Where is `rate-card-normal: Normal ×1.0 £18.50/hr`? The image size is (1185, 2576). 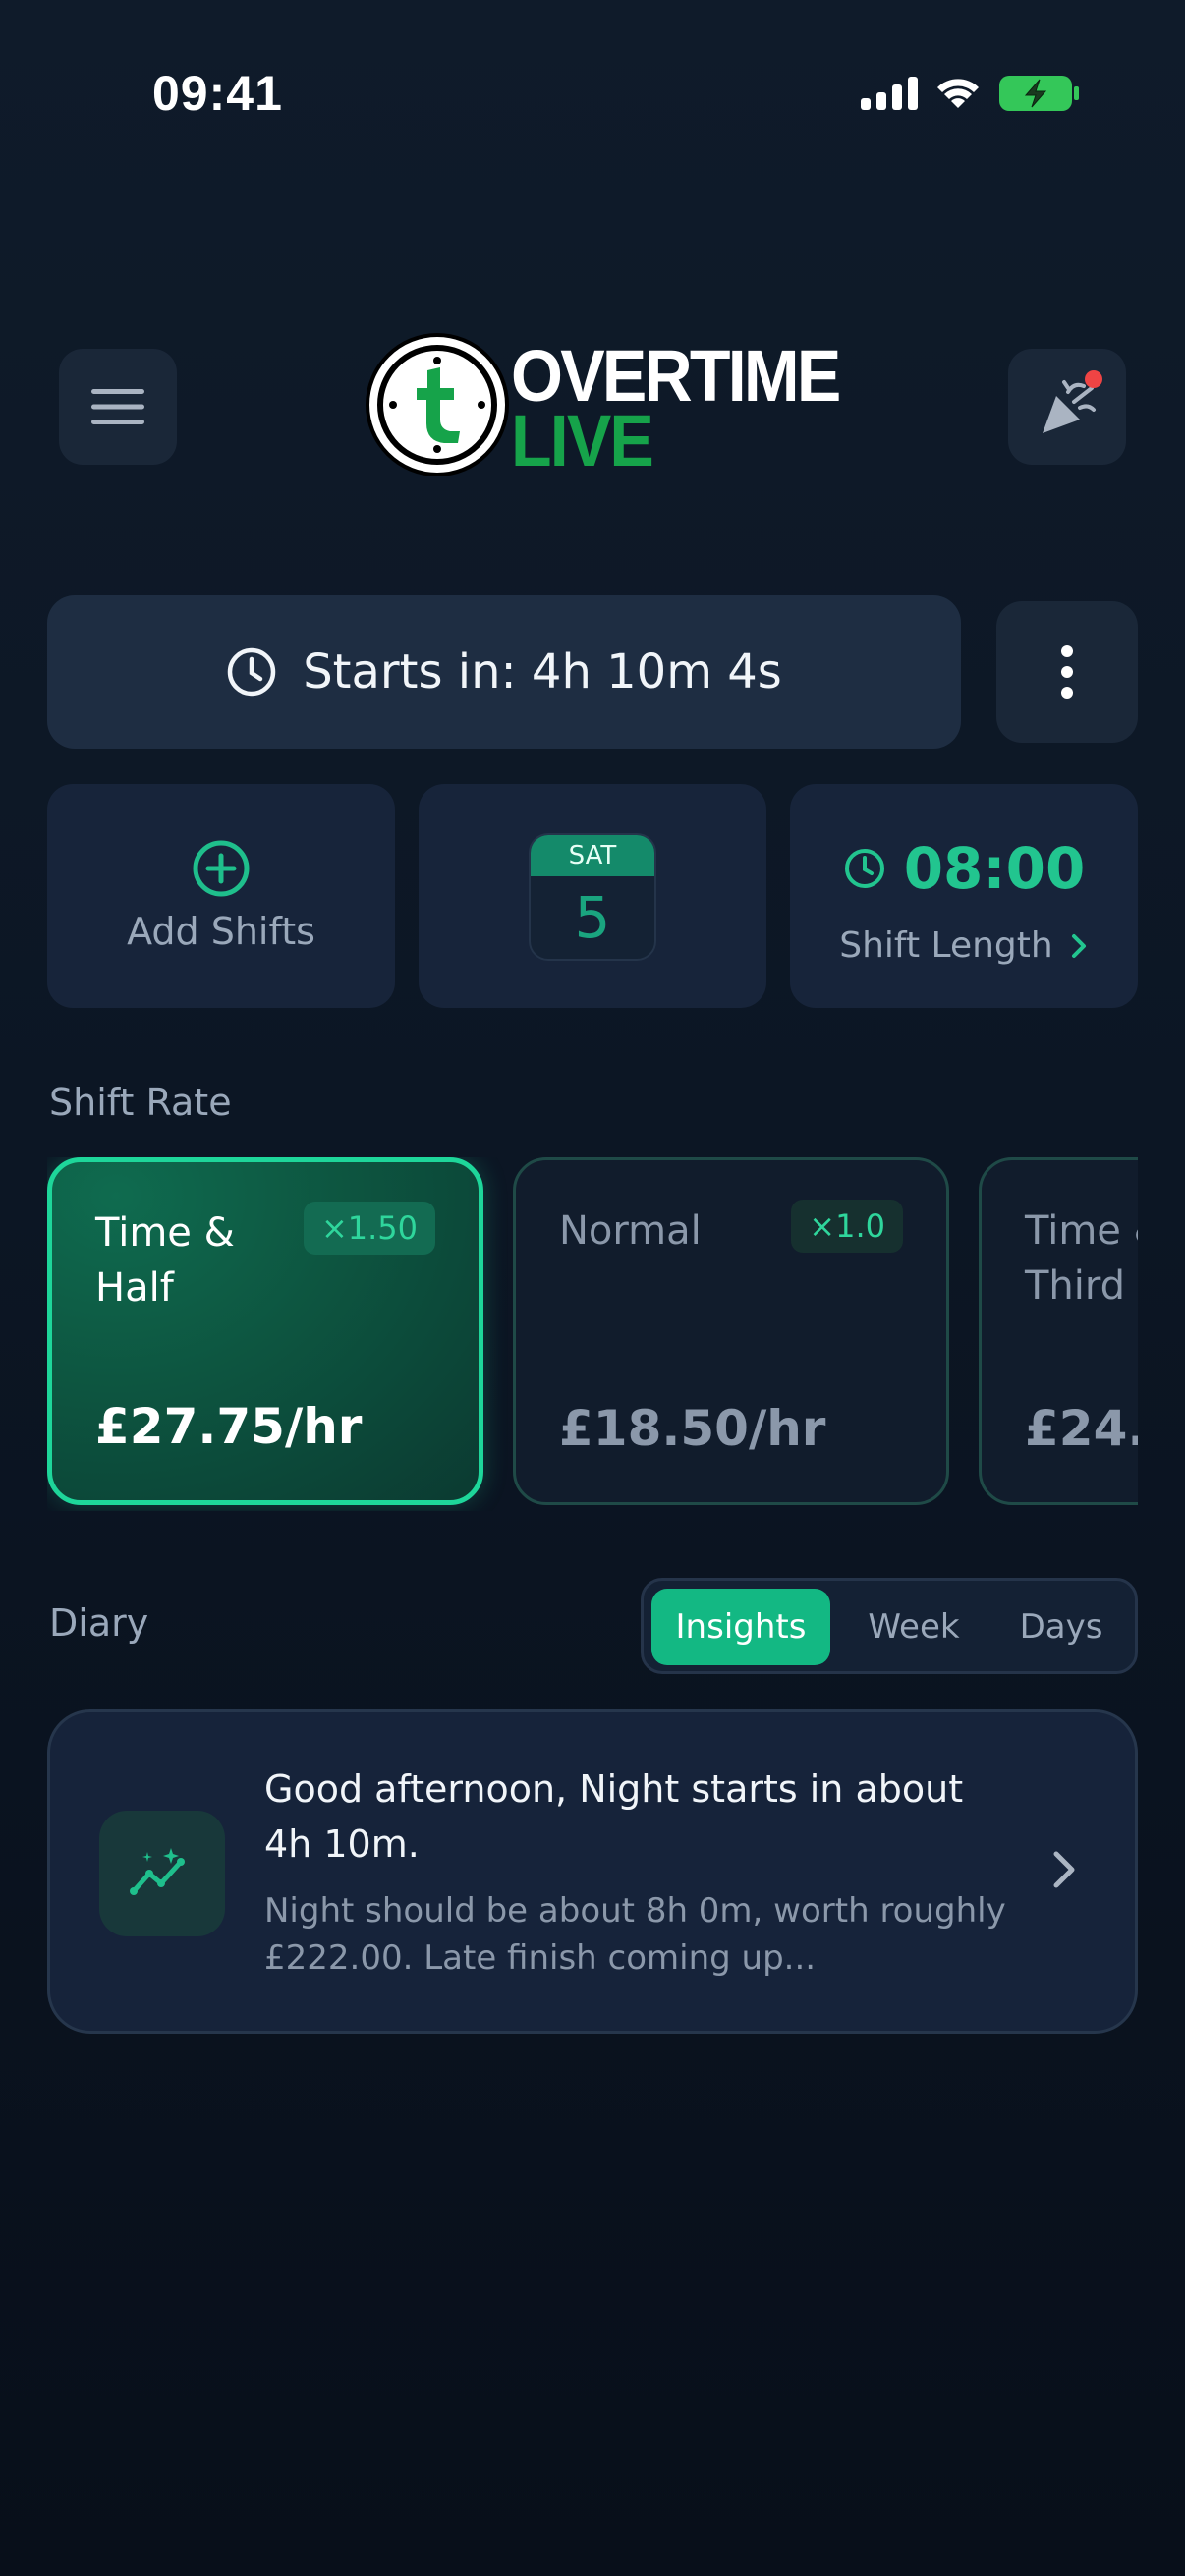 rate-card-normal: Normal ×1.0 £18.50/hr is located at coordinates (731, 1331).